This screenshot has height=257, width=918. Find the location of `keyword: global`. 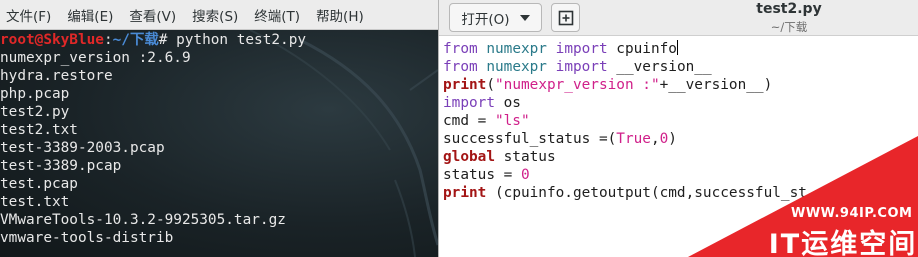

keyword: global is located at coordinates (469, 157).